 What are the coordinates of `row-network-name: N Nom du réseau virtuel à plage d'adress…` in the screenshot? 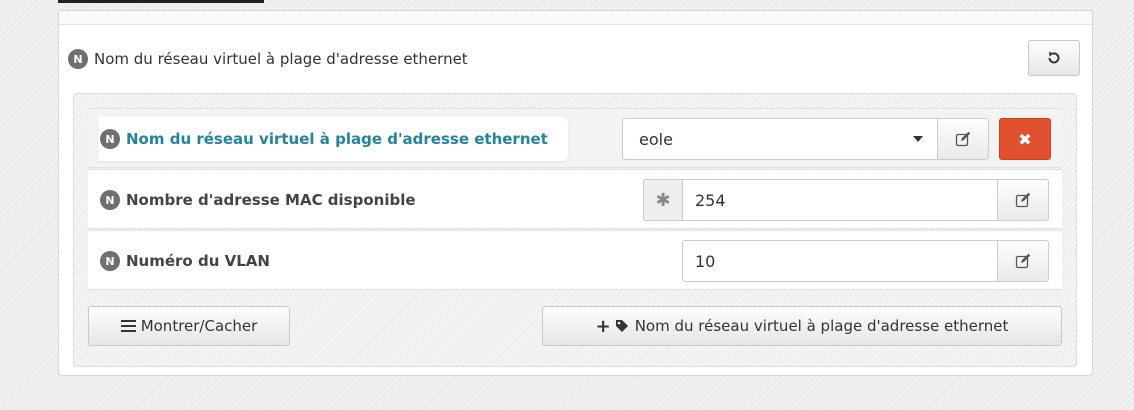 It's located at (575, 138).